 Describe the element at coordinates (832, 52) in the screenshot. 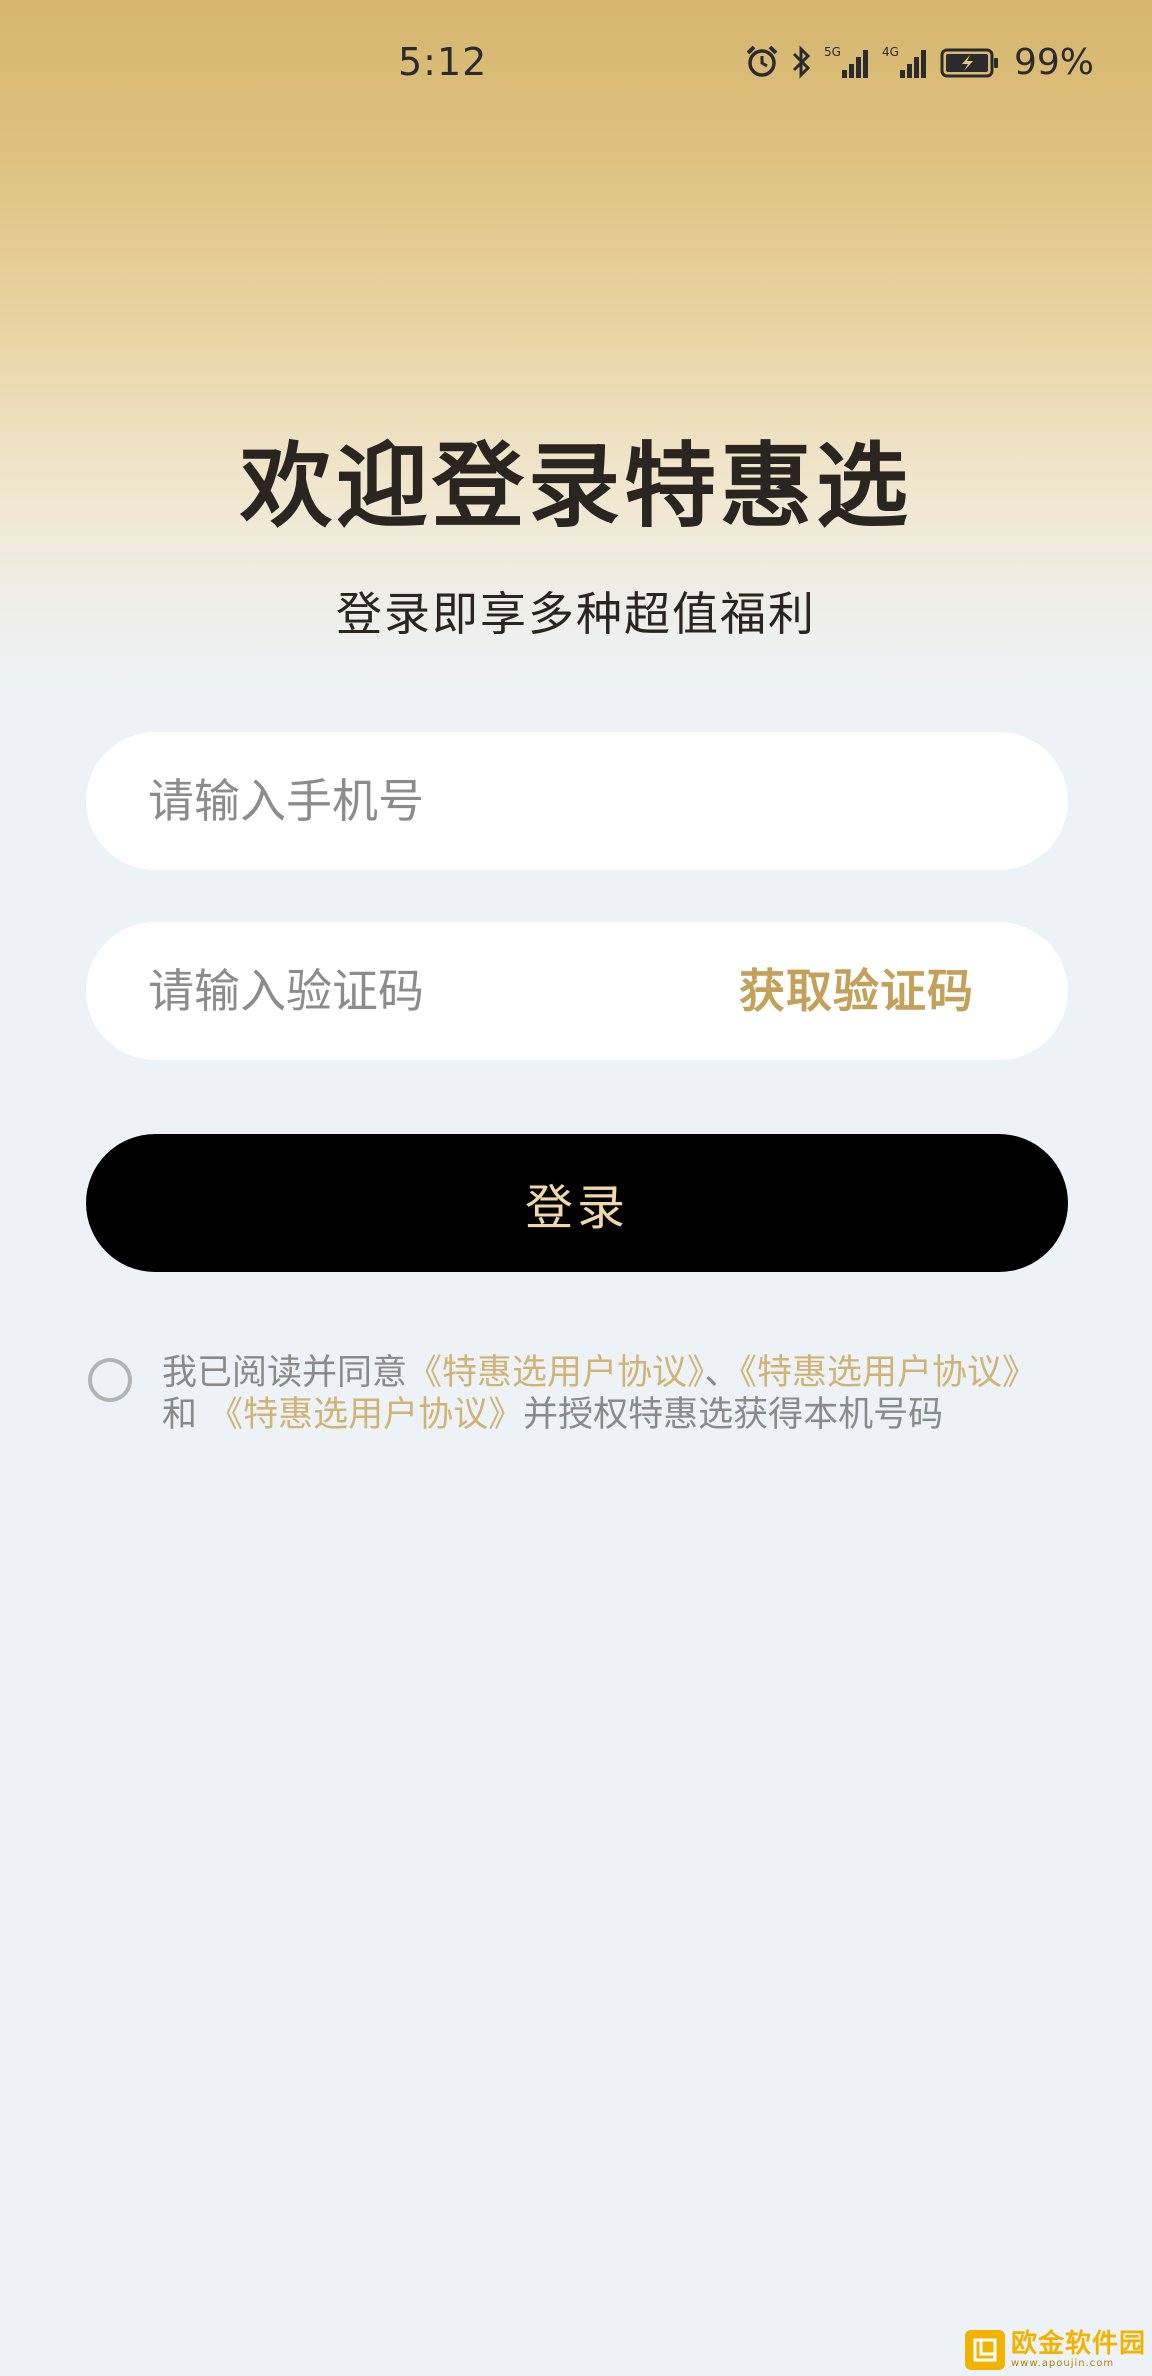

I see `net-5g-label: 5G` at that location.